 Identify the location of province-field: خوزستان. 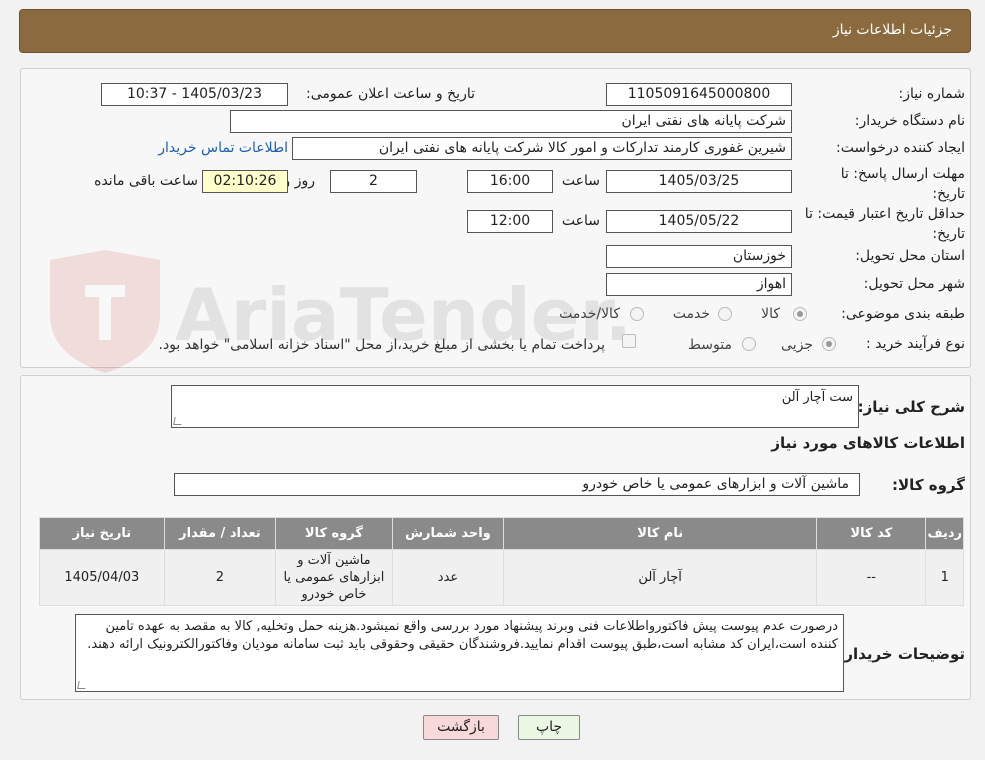
(699, 256).